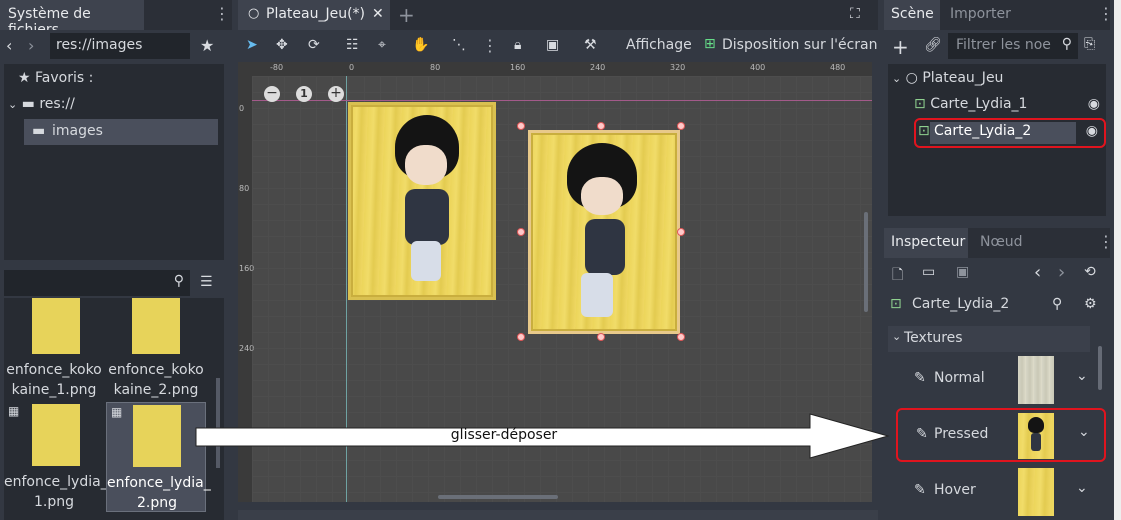 Image resolution: width=1121 pixels, height=520 pixels. Describe the element at coordinates (1061, 272) in the screenshot. I see `history-forward-icon: ›` at that location.